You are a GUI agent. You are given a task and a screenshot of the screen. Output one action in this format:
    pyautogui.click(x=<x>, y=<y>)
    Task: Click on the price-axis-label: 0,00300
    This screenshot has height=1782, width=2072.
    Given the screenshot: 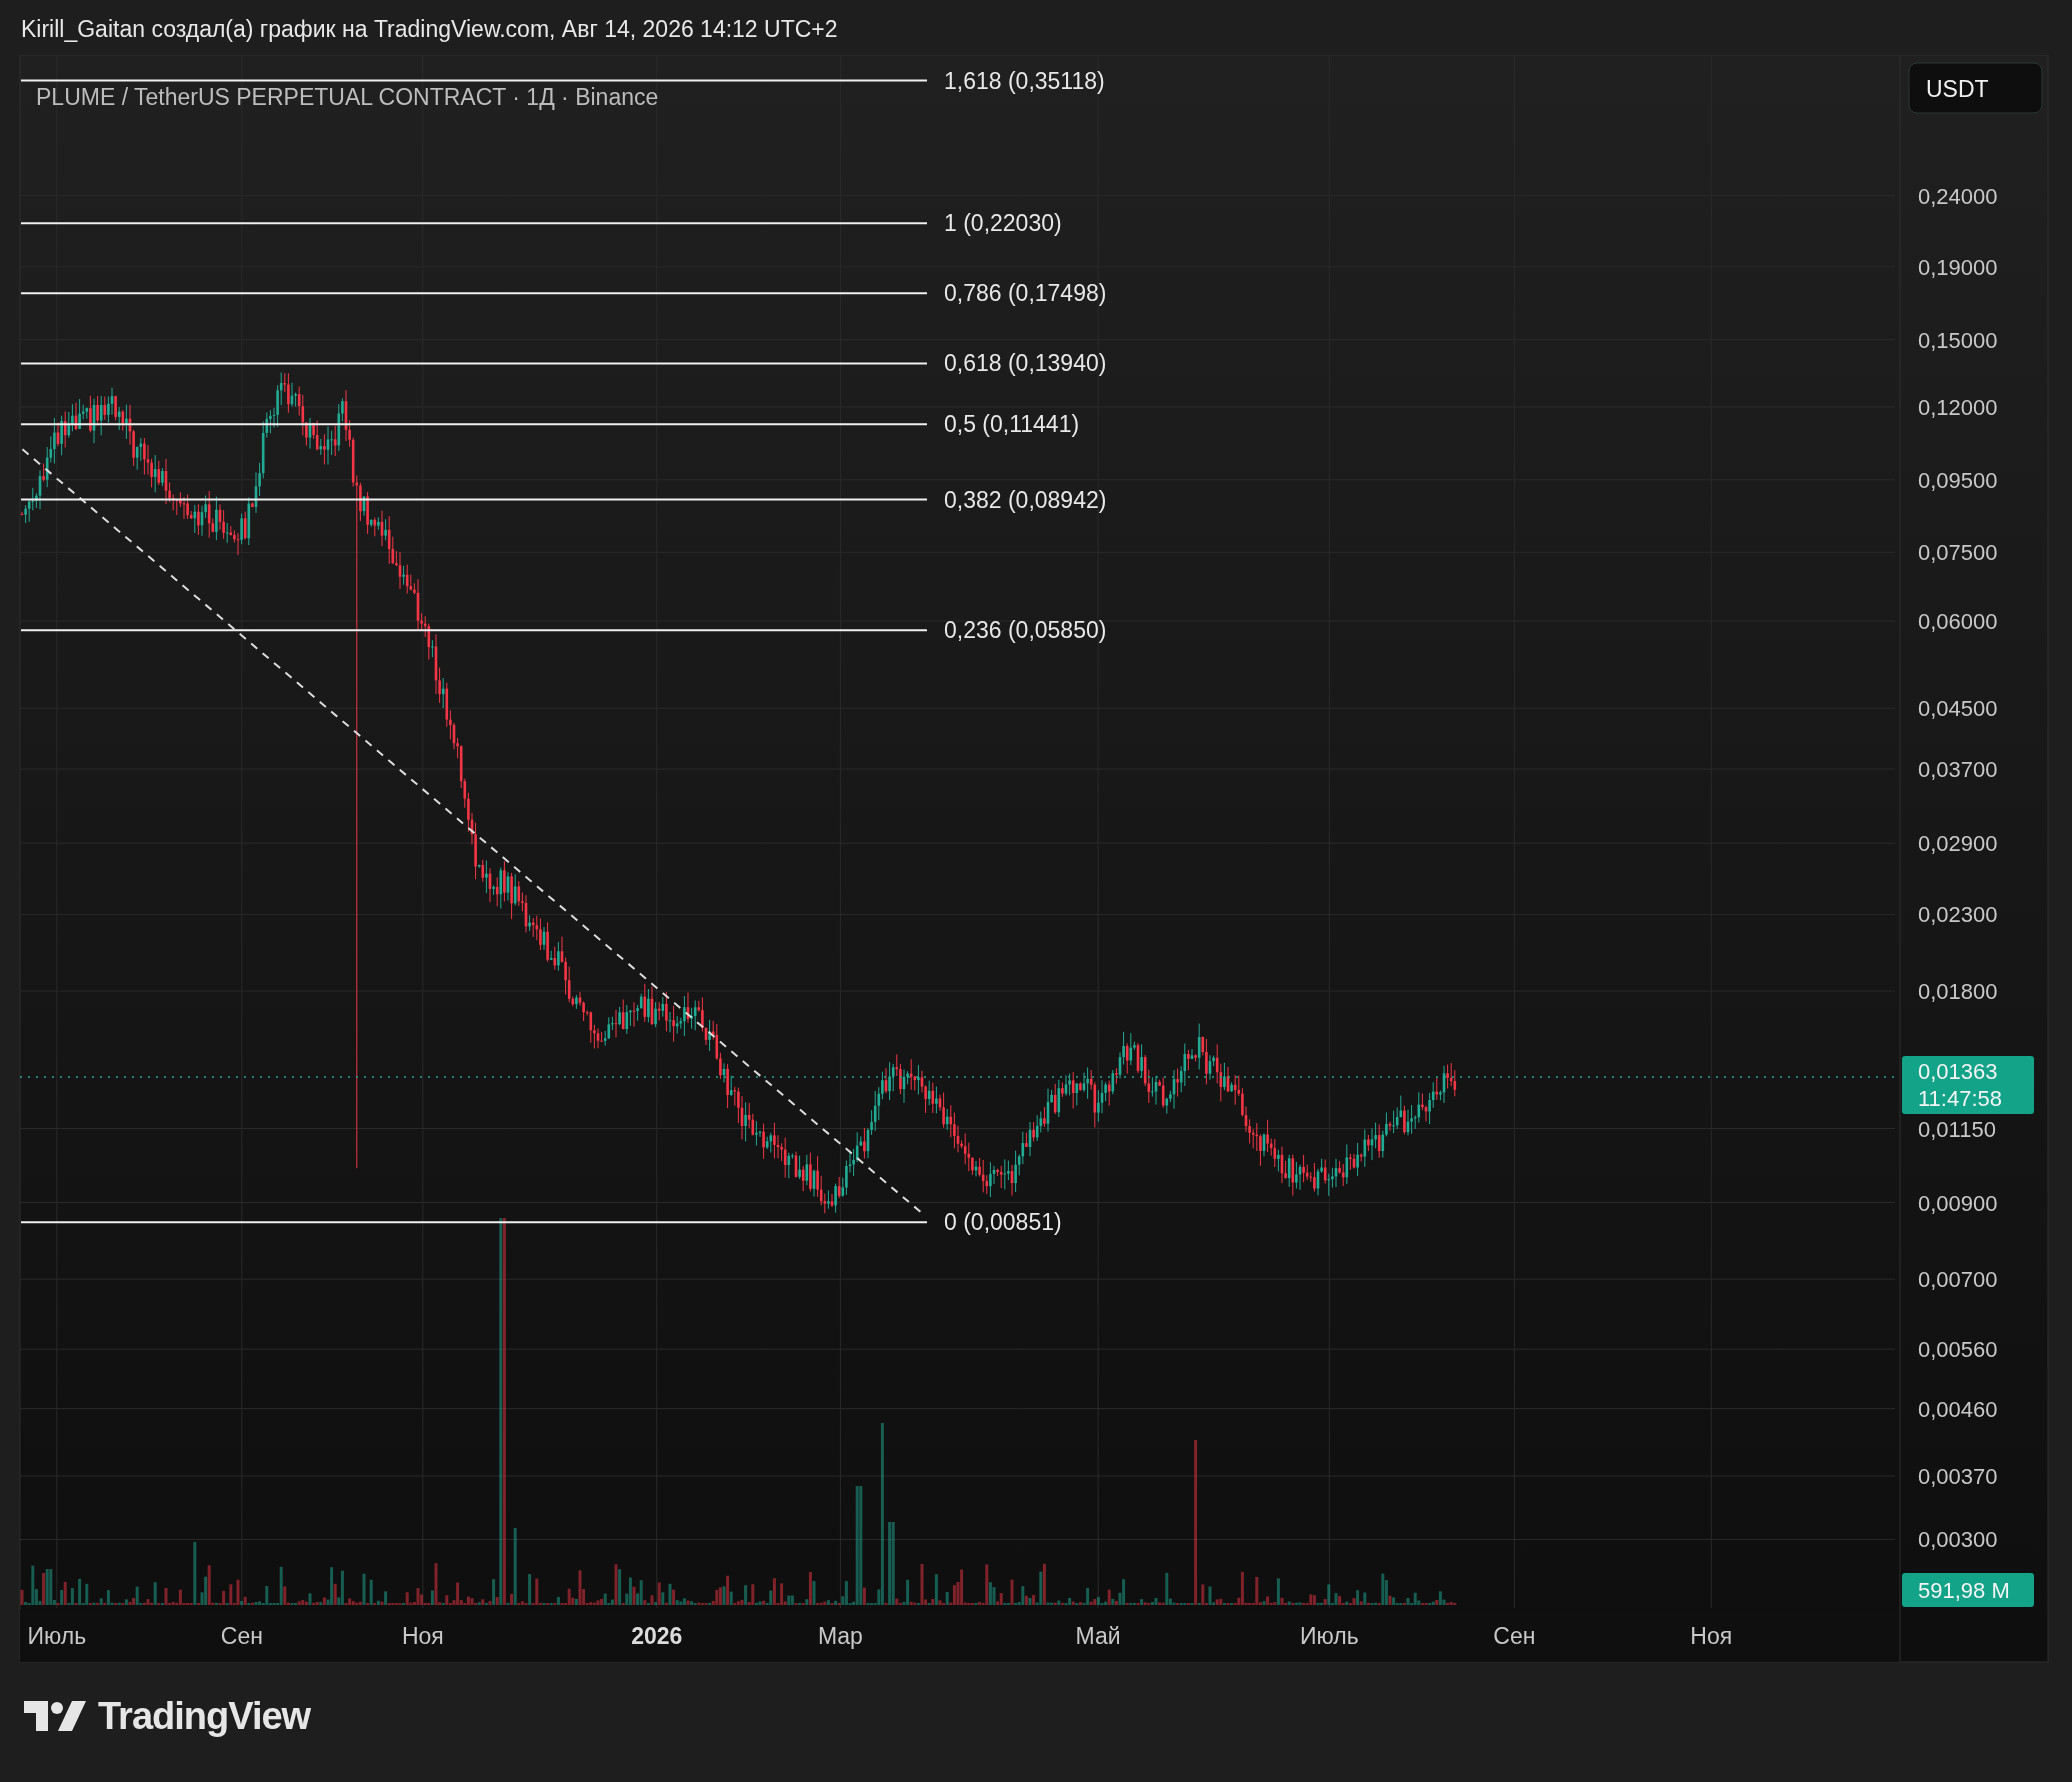 What is the action you would take?
    pyautogui.click(x=1958, y=1540)
    